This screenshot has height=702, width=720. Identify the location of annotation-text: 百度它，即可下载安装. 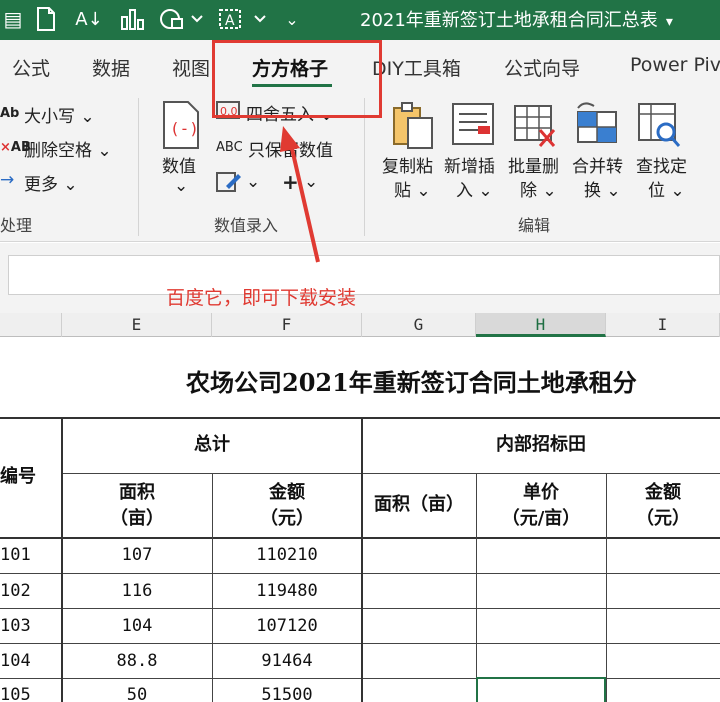
(261, 298).